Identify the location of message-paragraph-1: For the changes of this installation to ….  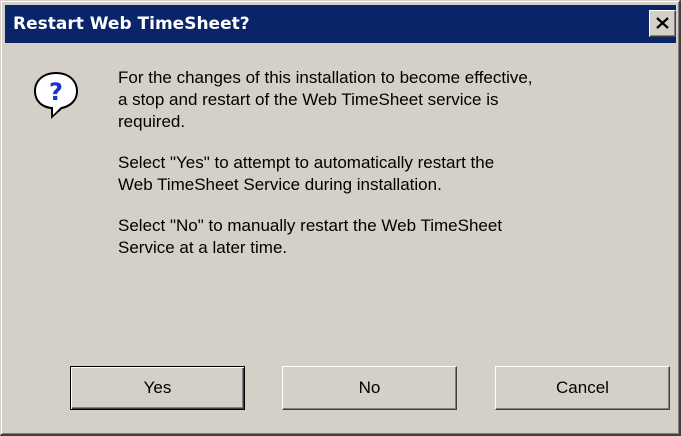
(325, 99).